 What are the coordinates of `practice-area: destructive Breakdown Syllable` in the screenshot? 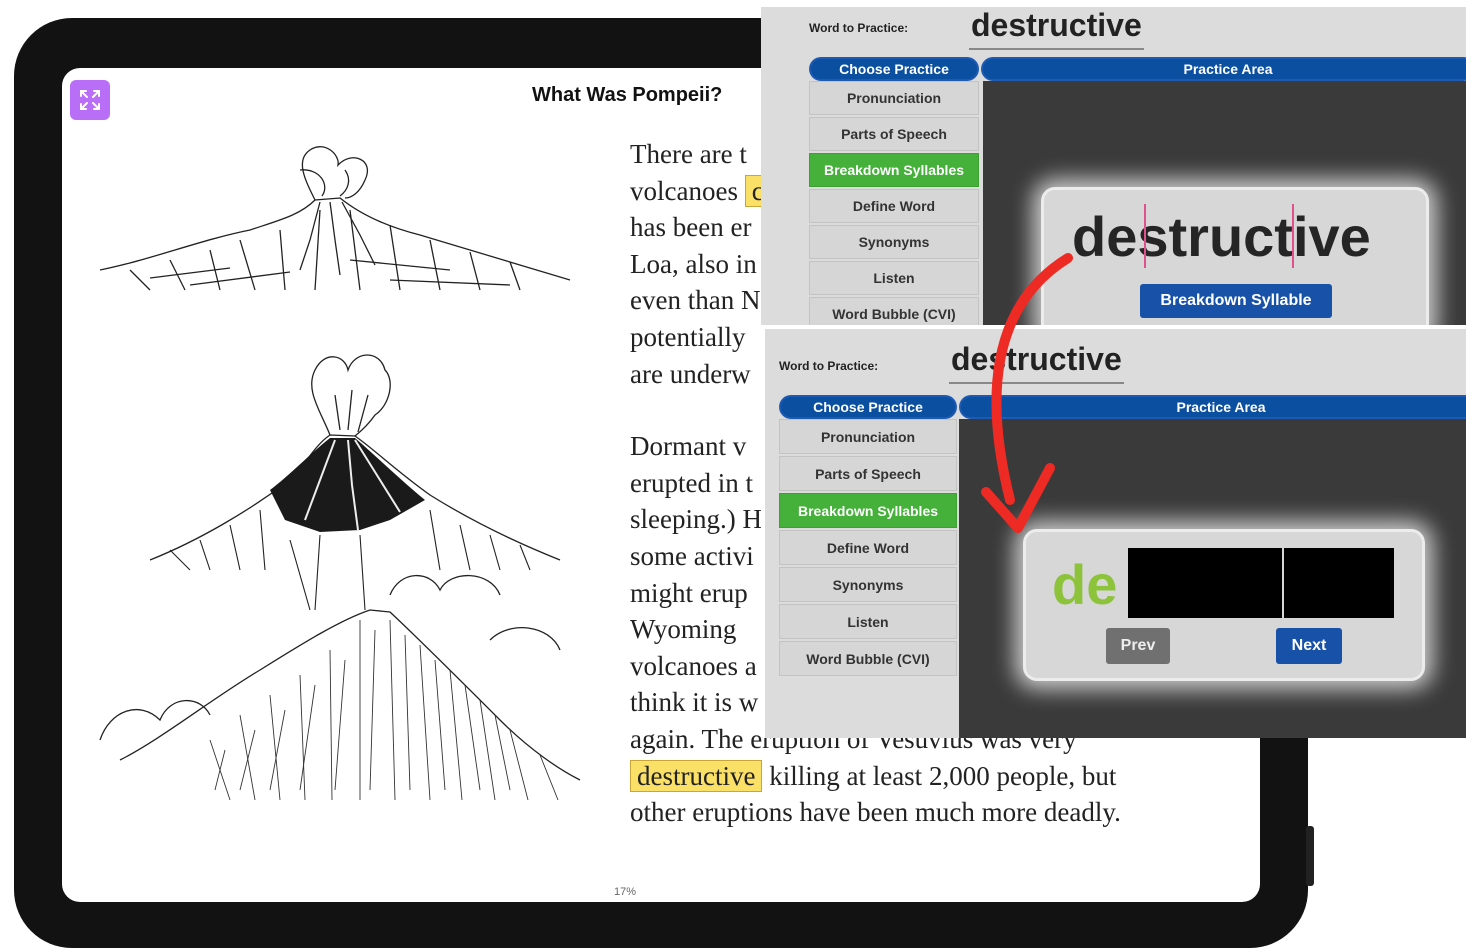 It's located at (1224, 203).